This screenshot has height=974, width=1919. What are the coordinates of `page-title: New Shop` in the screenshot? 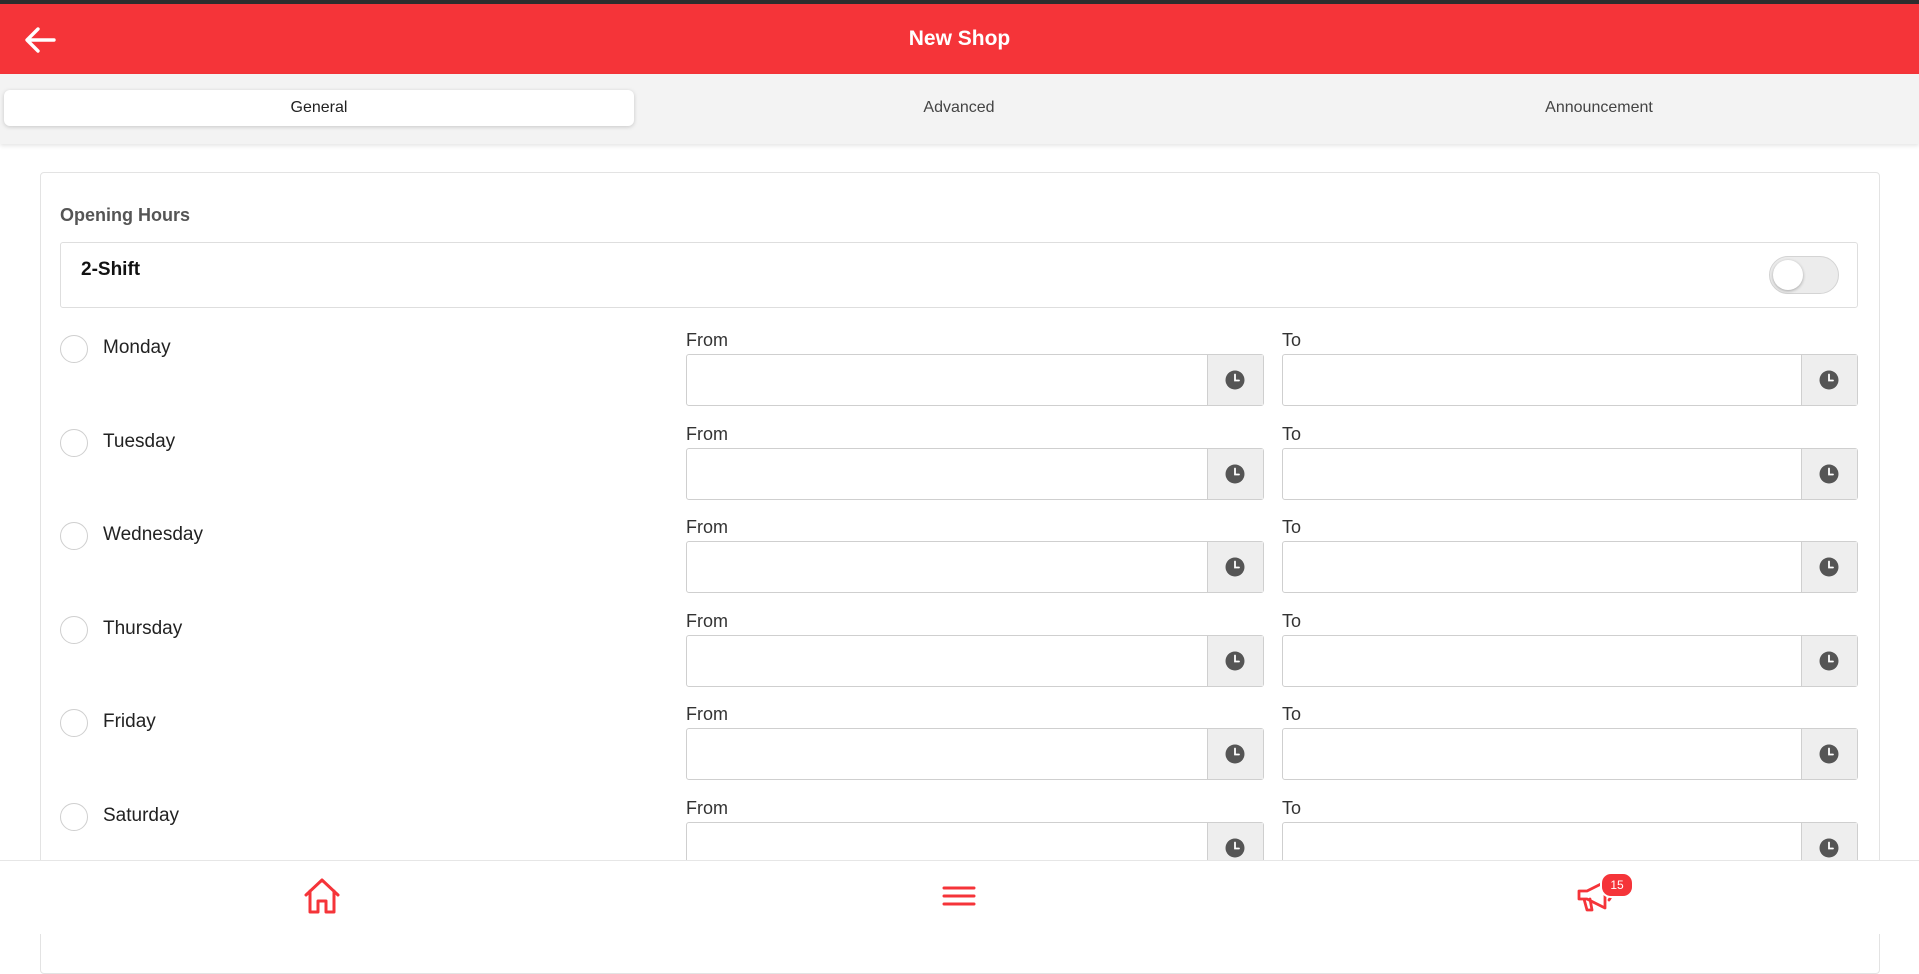 It's located at (959, 38).